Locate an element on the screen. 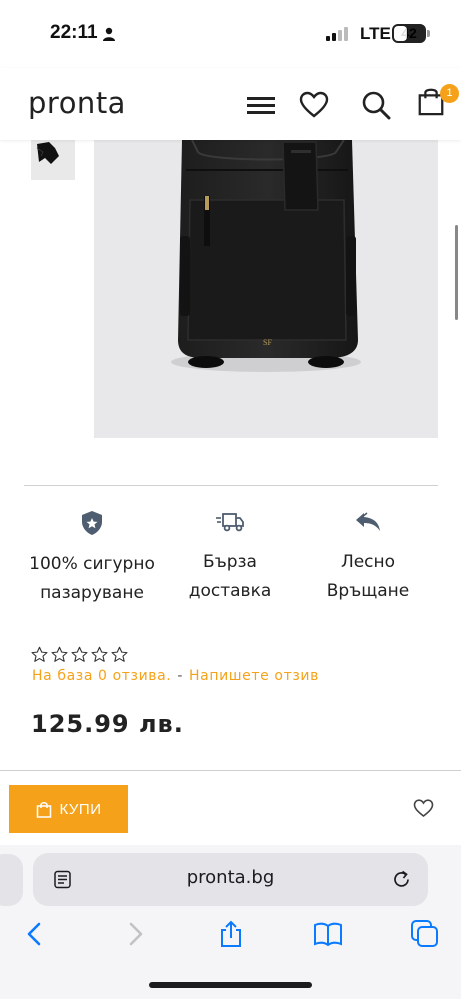 The height and width of the screenshot is (999, 461). feature-label: Лесно Връщане is located at coordinates (368, 576).